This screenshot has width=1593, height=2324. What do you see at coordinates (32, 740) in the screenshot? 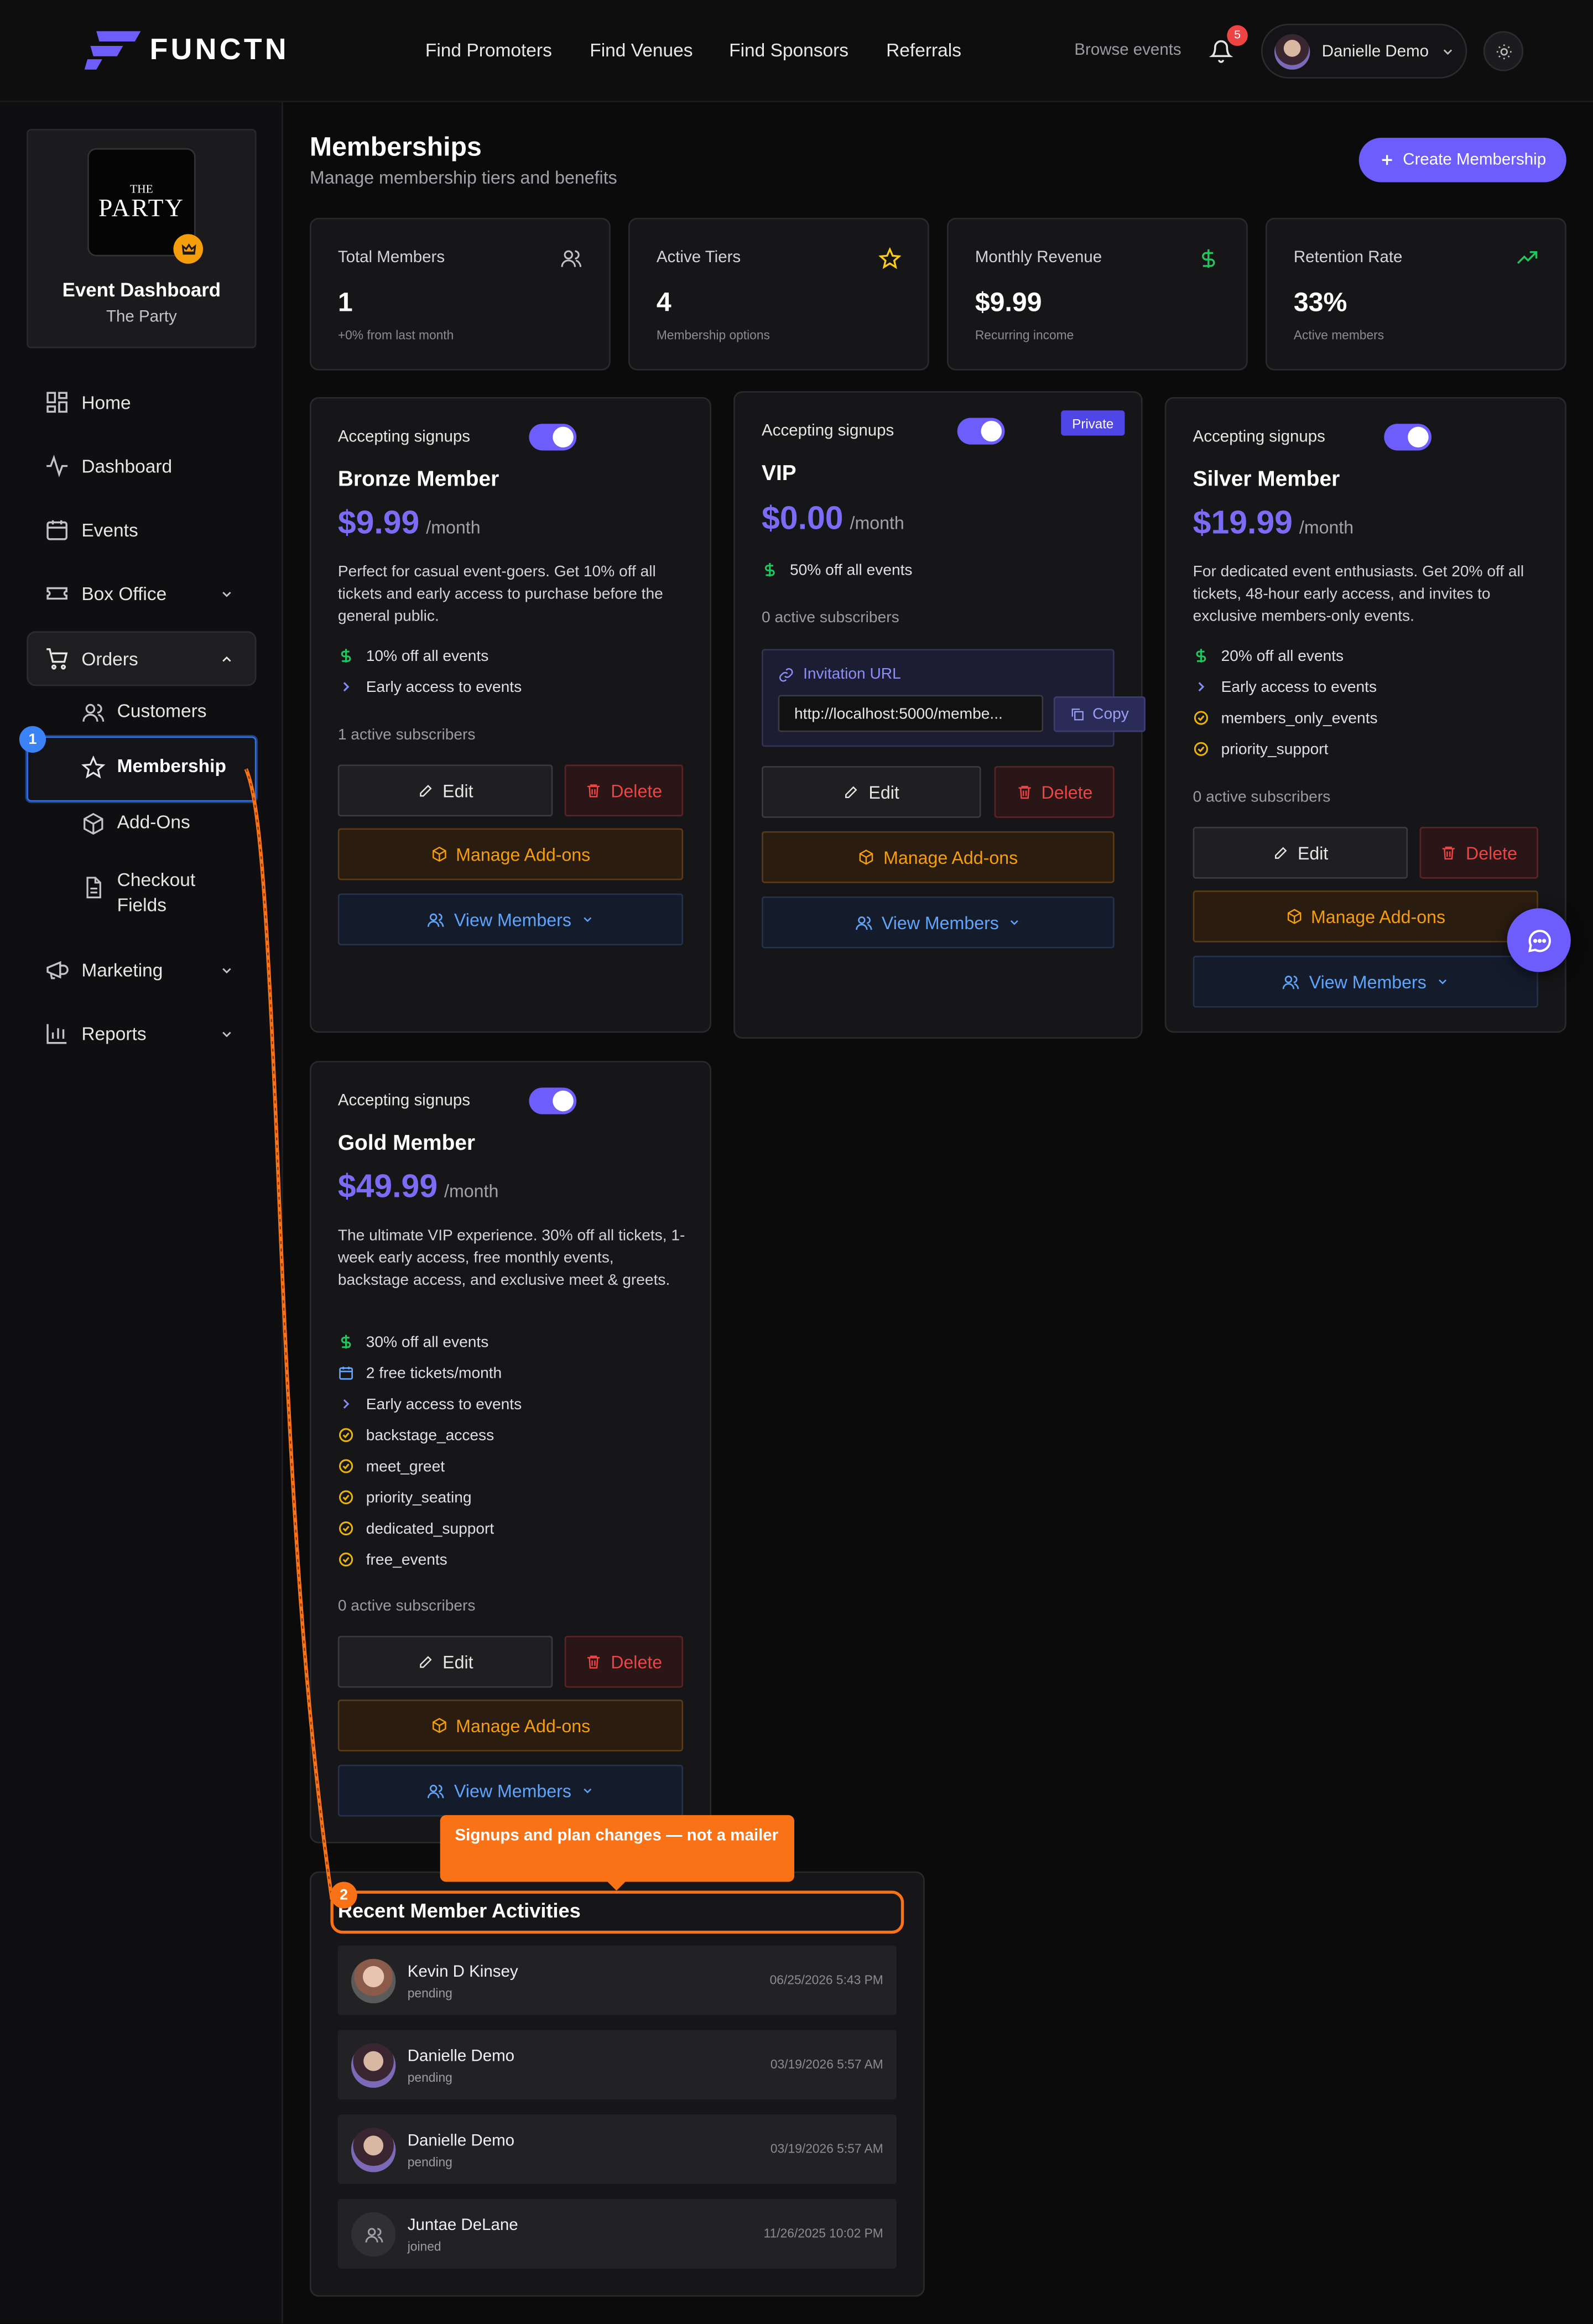
I see `step-badge-1: 1` at bounding box center [32, 740].